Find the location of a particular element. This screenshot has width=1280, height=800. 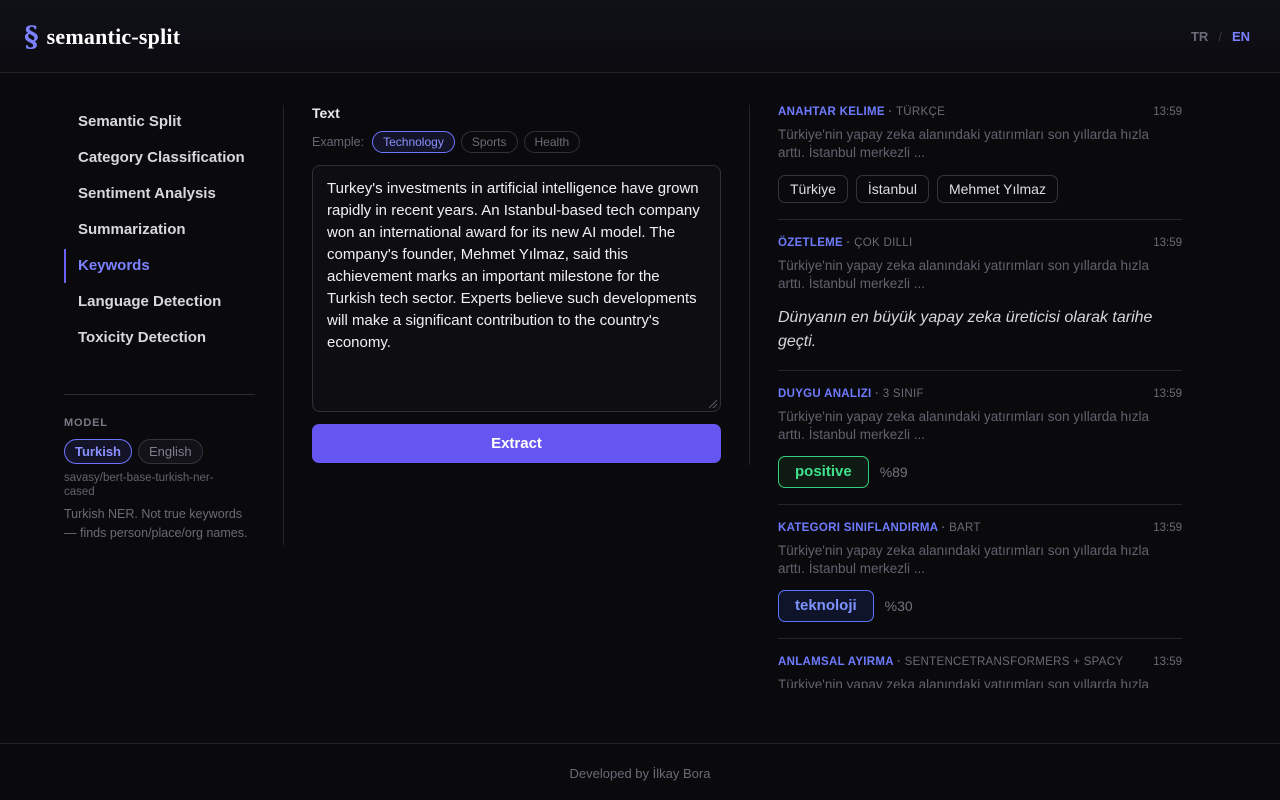

card-title: KATEGORI SINIFLANDIRMA · BART is located at coordinates (879, 528).